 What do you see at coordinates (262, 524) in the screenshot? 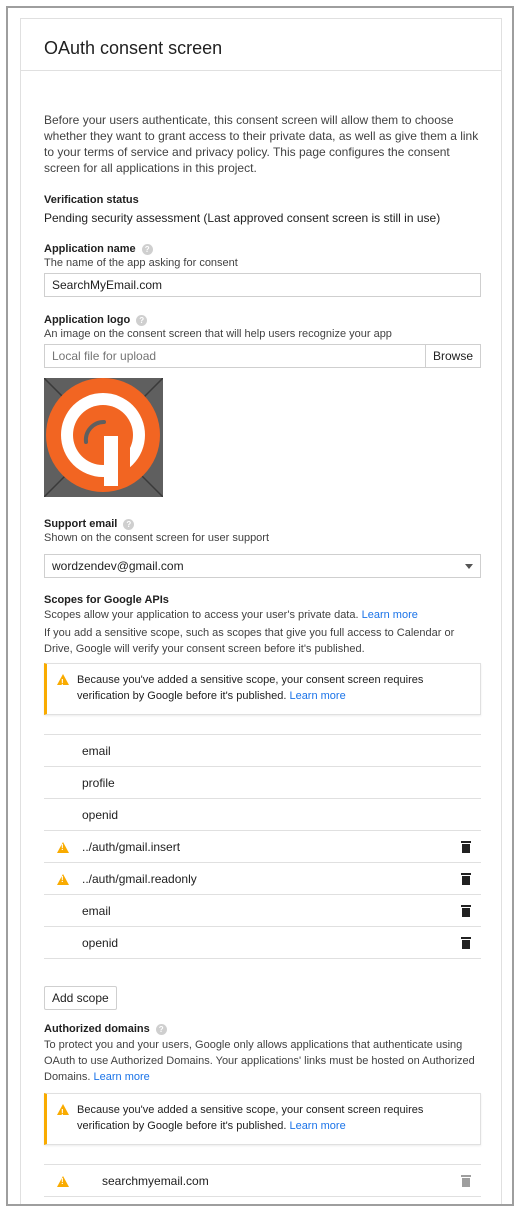
I see `support-email-label: Support email ?` at bounding box center [262, 524].